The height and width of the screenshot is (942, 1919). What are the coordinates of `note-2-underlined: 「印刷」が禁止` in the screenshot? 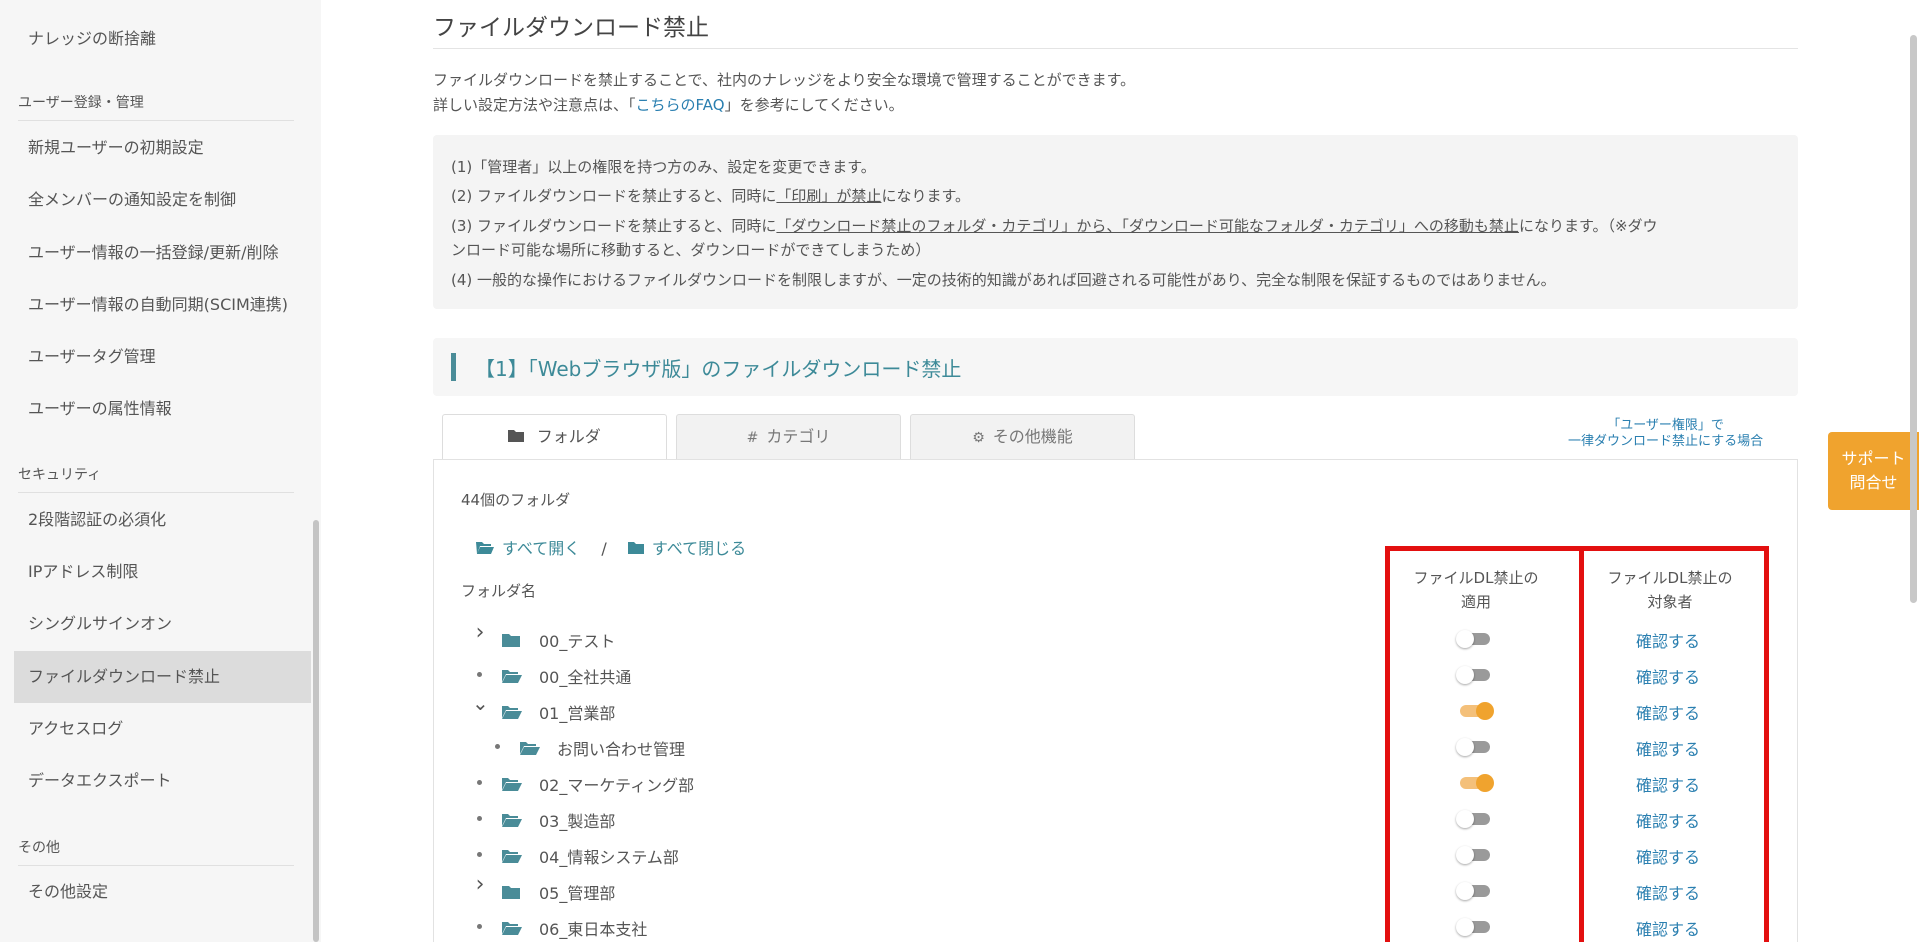 It's located at (829, 196).